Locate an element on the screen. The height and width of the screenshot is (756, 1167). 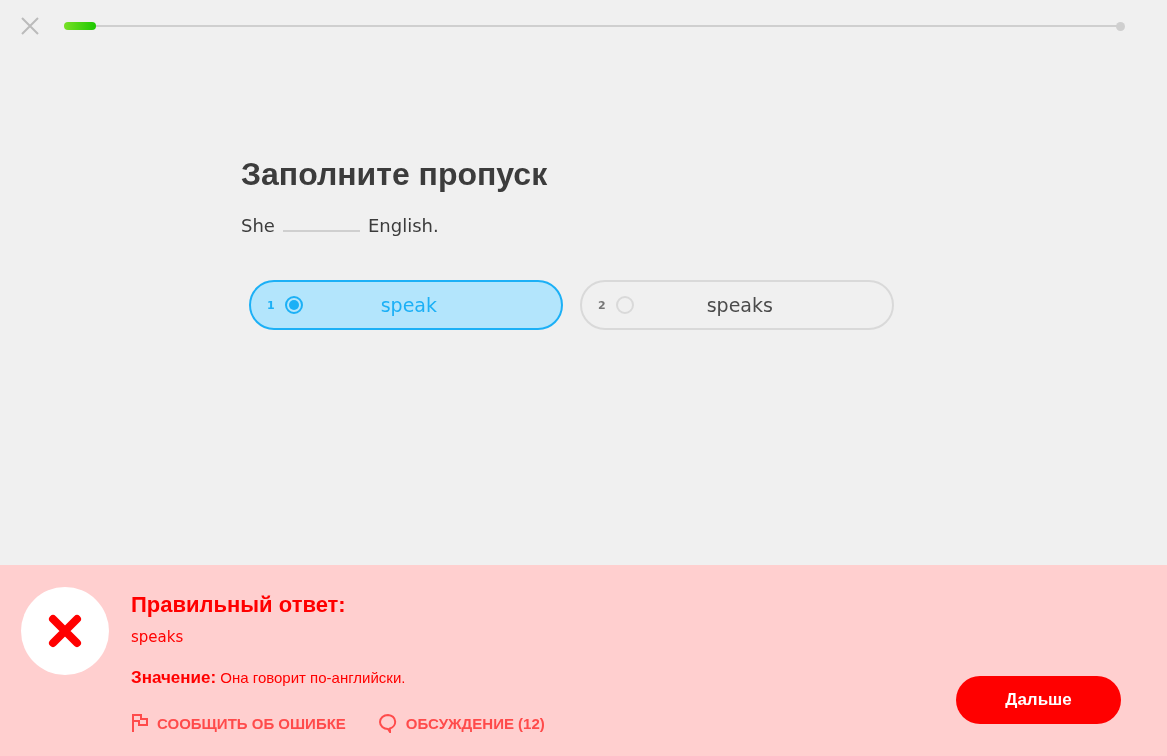
exercise-title: Заполните пропуск is located at coordinates (395, 174).